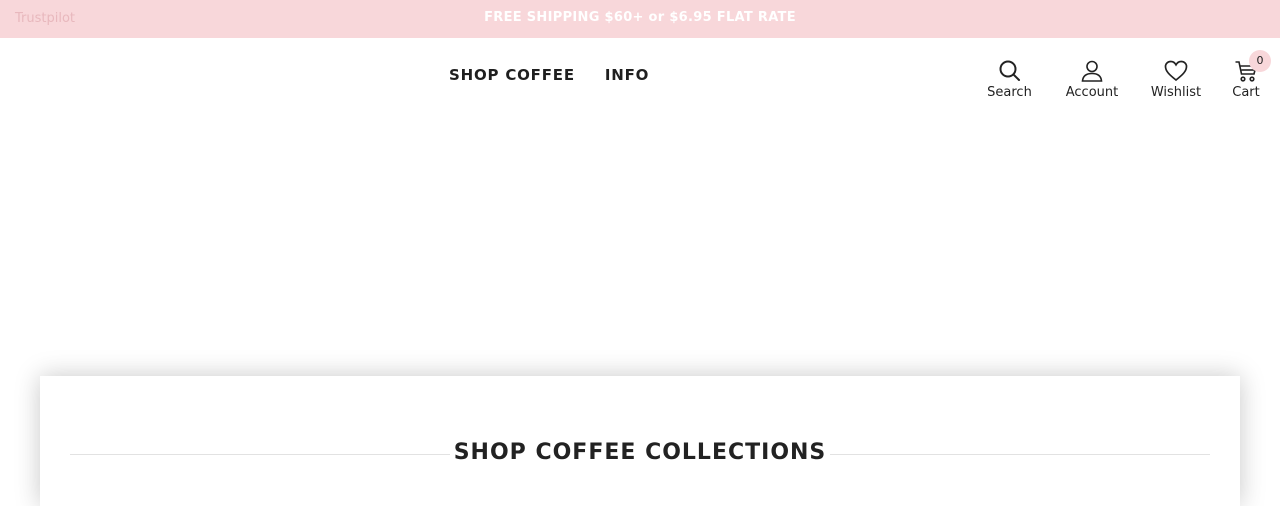 Image resolution: width=1280 pixels, height=506 pixels. I want to click on collections-title: SHOP COFFEE COLLECTIONS, so click(640, 452).